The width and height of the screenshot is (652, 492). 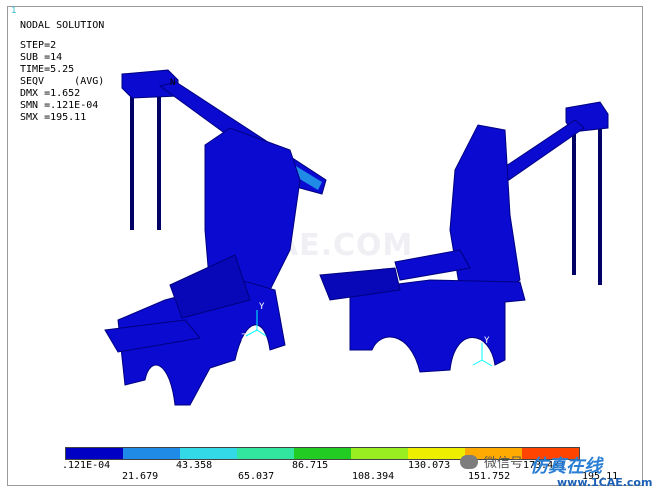 What do you see at coordinates (262, 307) in the screenshot?
I see `left-triad-y-label: Y` at bounding box center [262, 307].